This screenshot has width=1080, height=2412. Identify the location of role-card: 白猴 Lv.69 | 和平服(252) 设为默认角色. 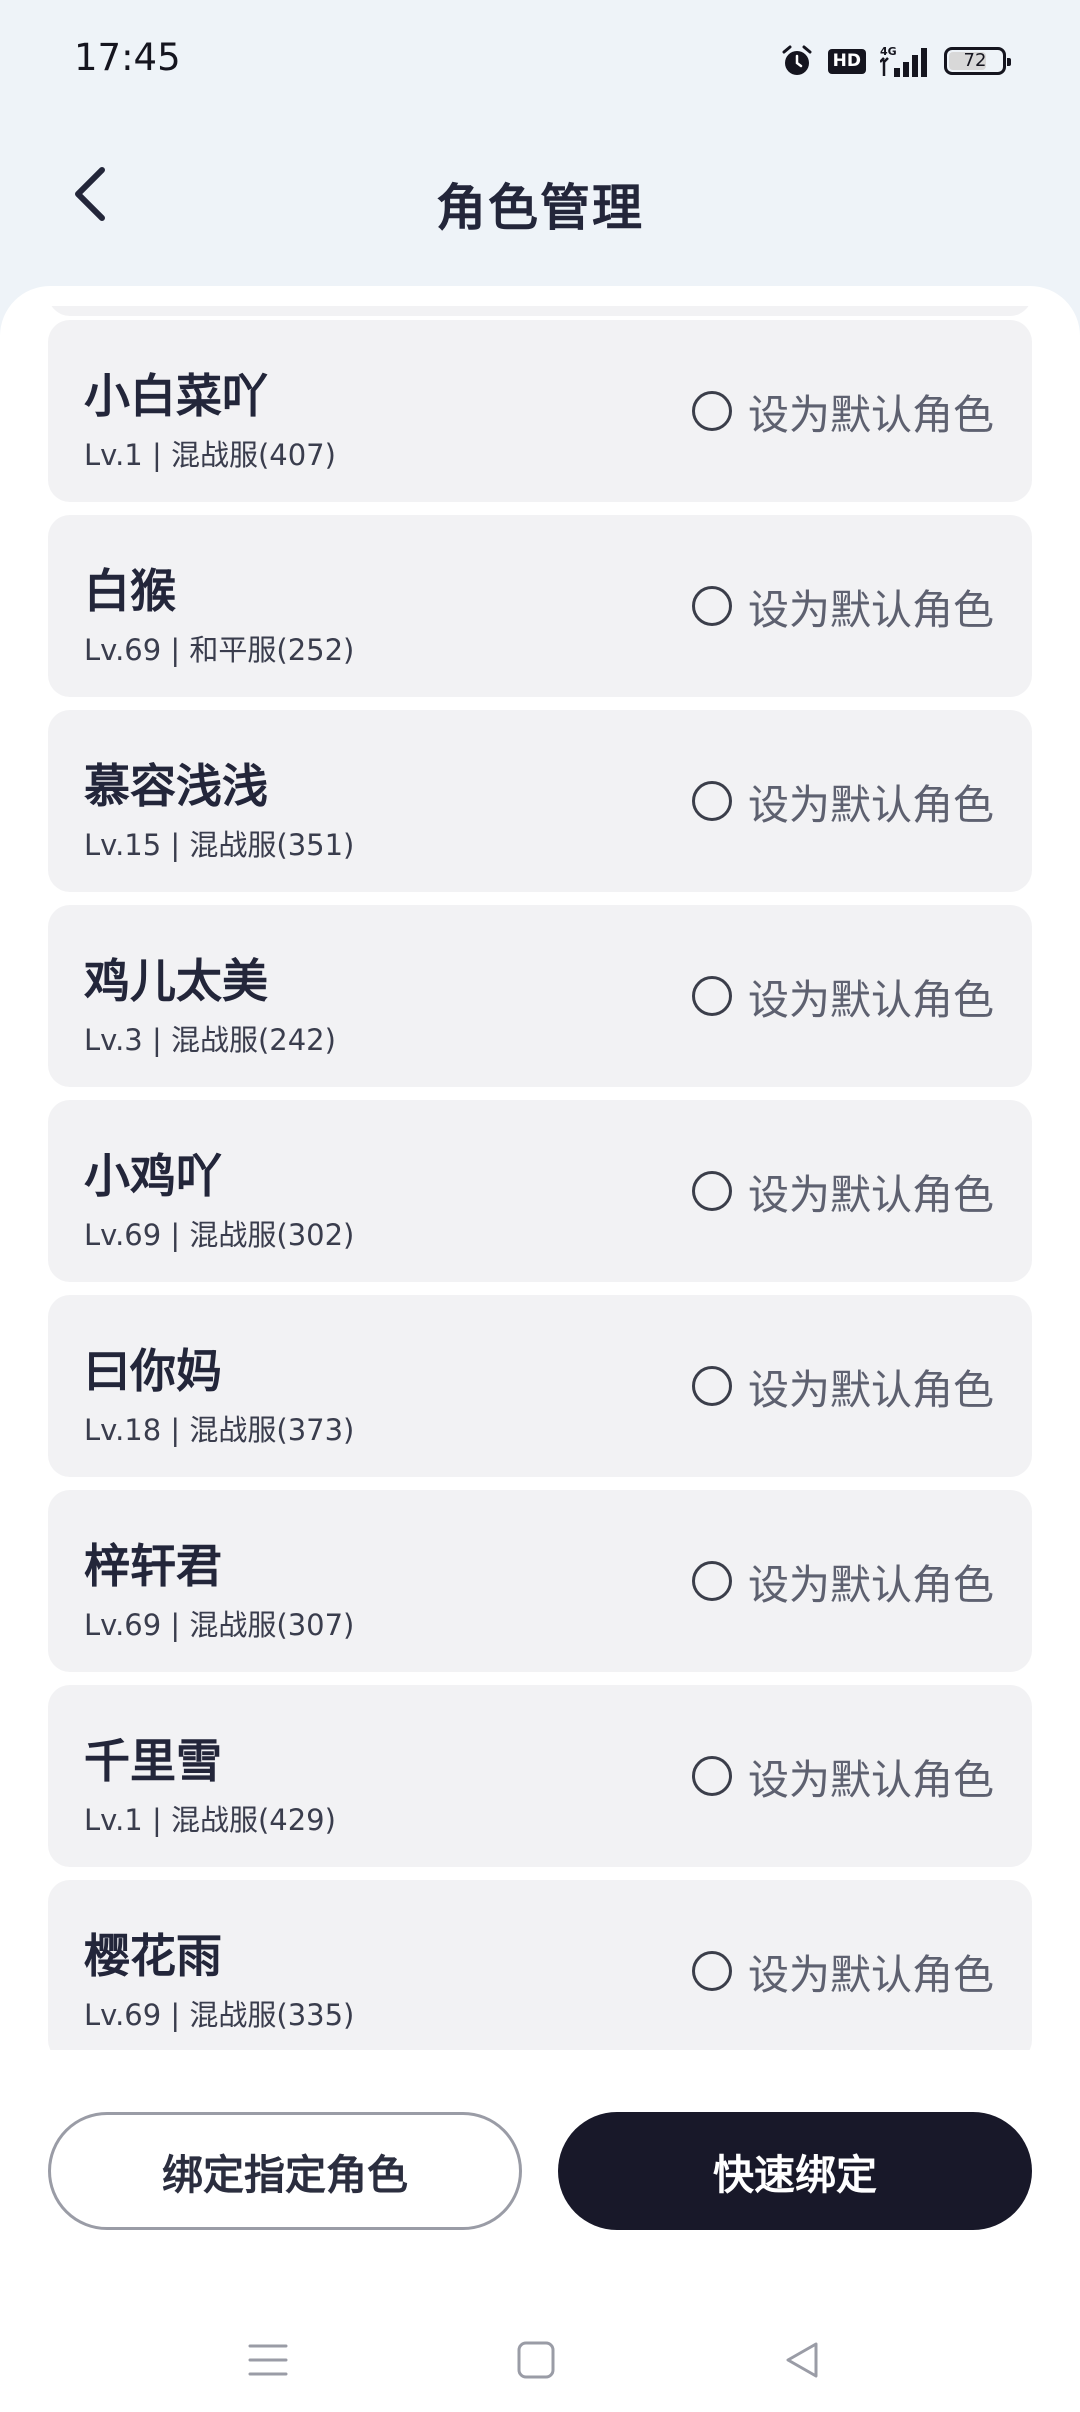
(540, 606).